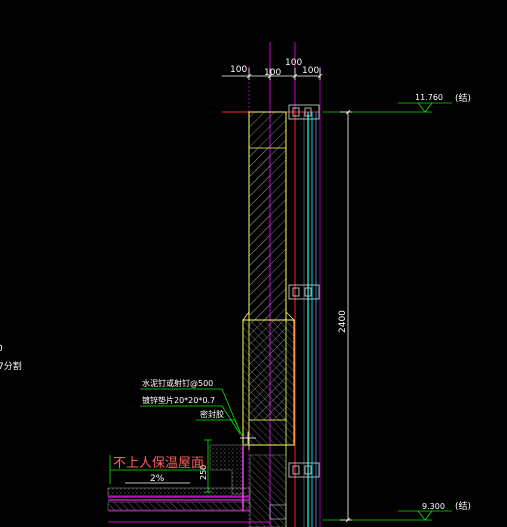  What do you see at coordinates (224, 467) in the screenshot?
I see `upstand` at bounding box center [224, 467].